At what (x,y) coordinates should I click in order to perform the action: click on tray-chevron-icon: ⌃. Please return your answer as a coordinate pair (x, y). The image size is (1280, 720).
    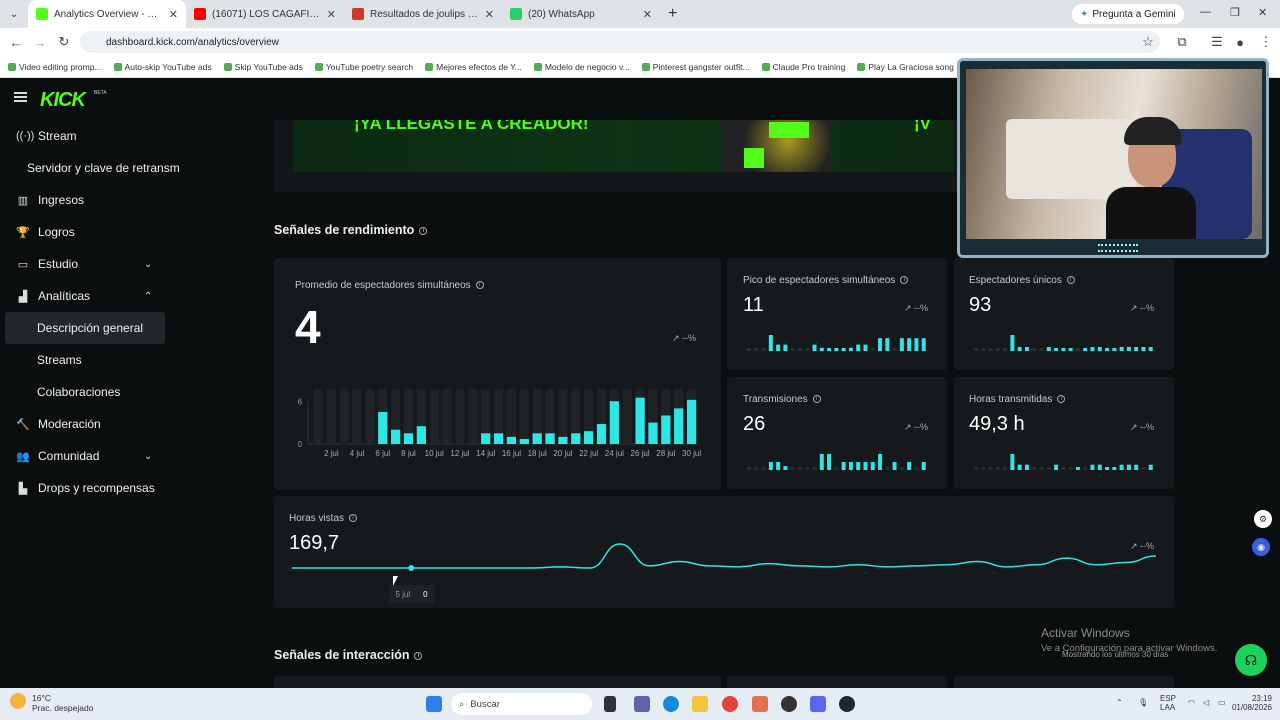
    Looking at the image, I should click on (1119, 702).